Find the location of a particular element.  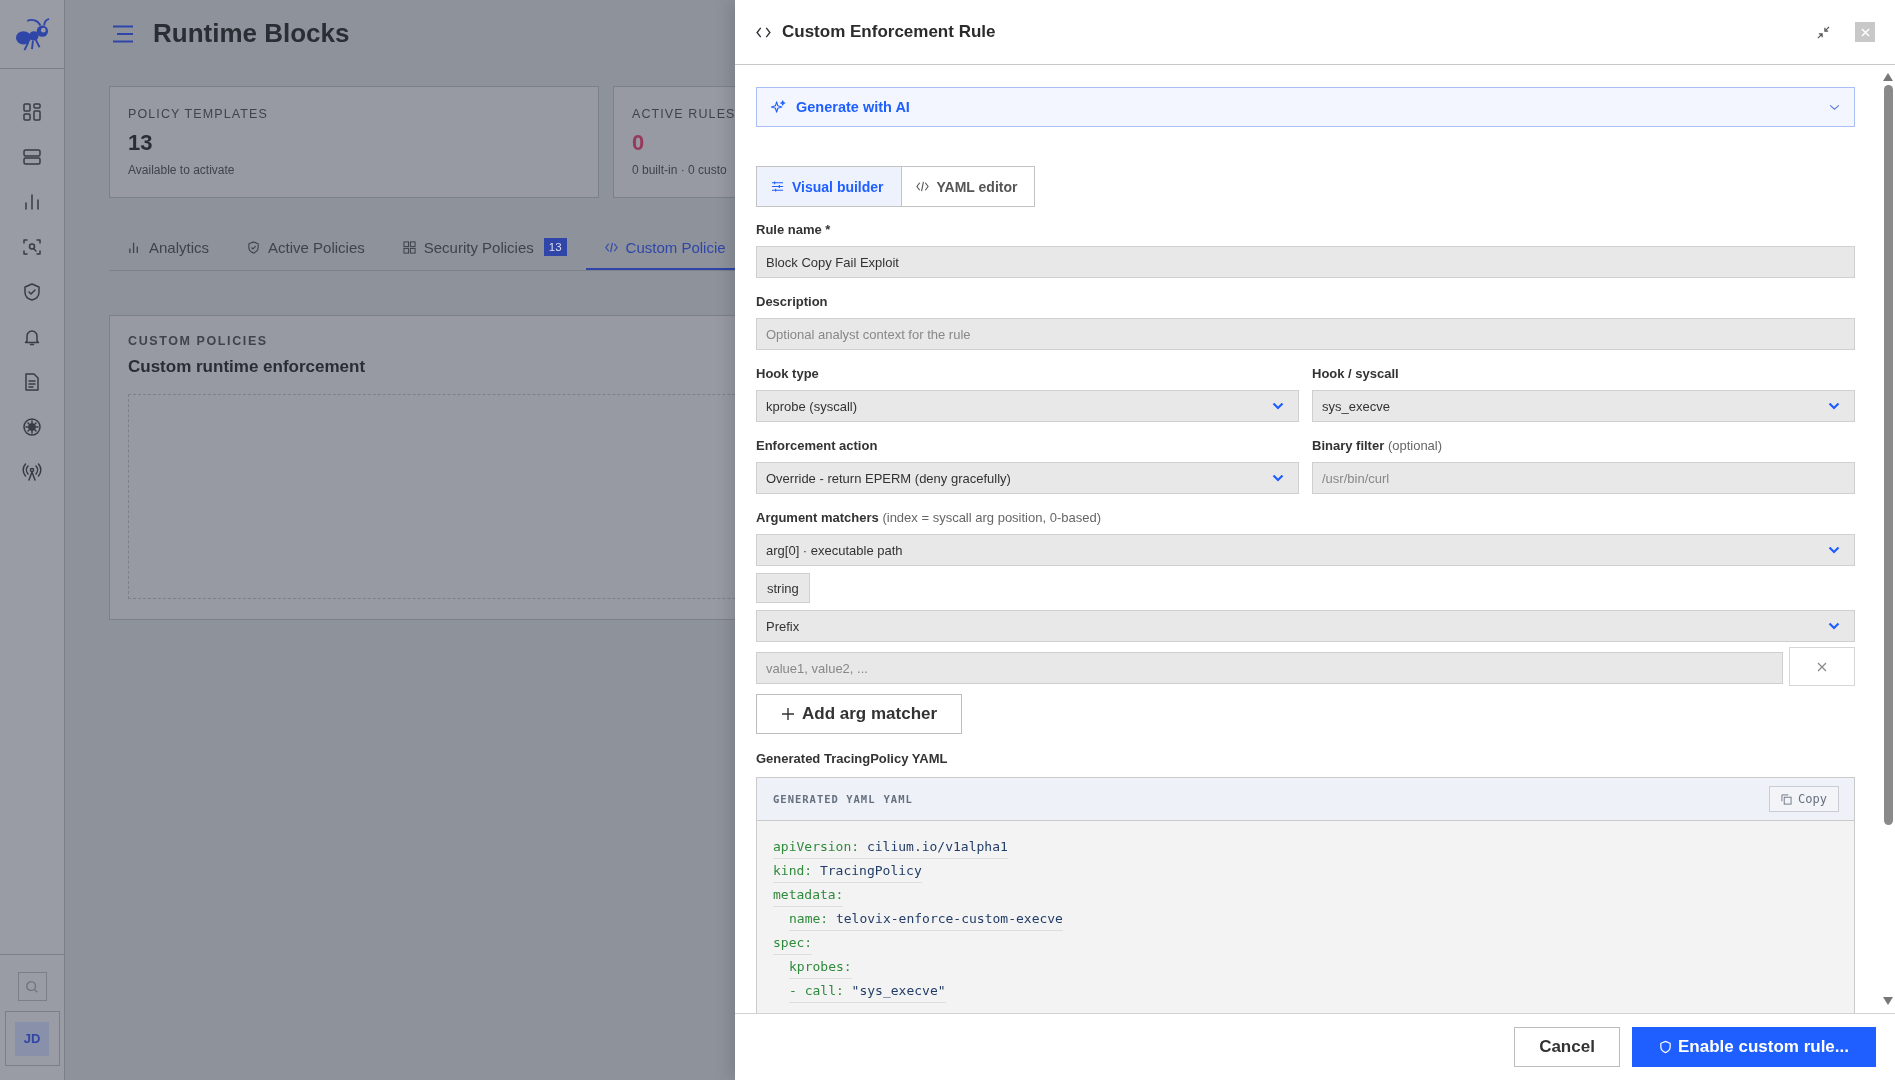

copy-icon is located at coordinates (1787, 799).